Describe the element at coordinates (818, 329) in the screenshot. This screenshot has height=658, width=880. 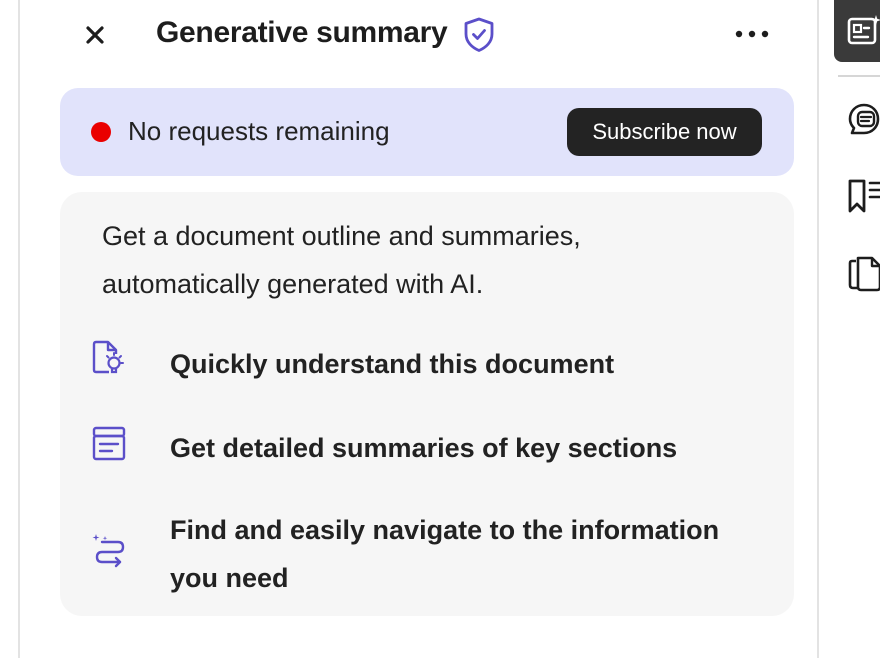
I see `panel-right-border` at that location.